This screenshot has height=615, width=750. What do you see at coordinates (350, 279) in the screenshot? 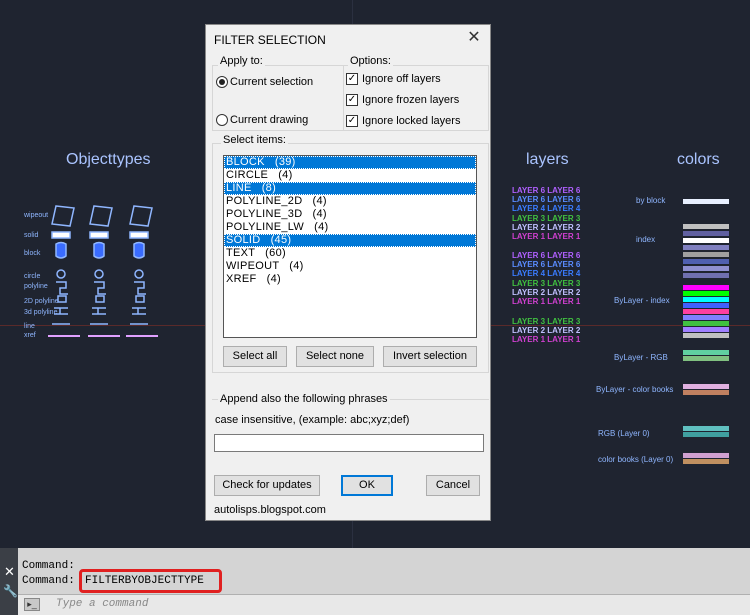
I see `list-item: XREF (4)` at bounding box center [350, 279].